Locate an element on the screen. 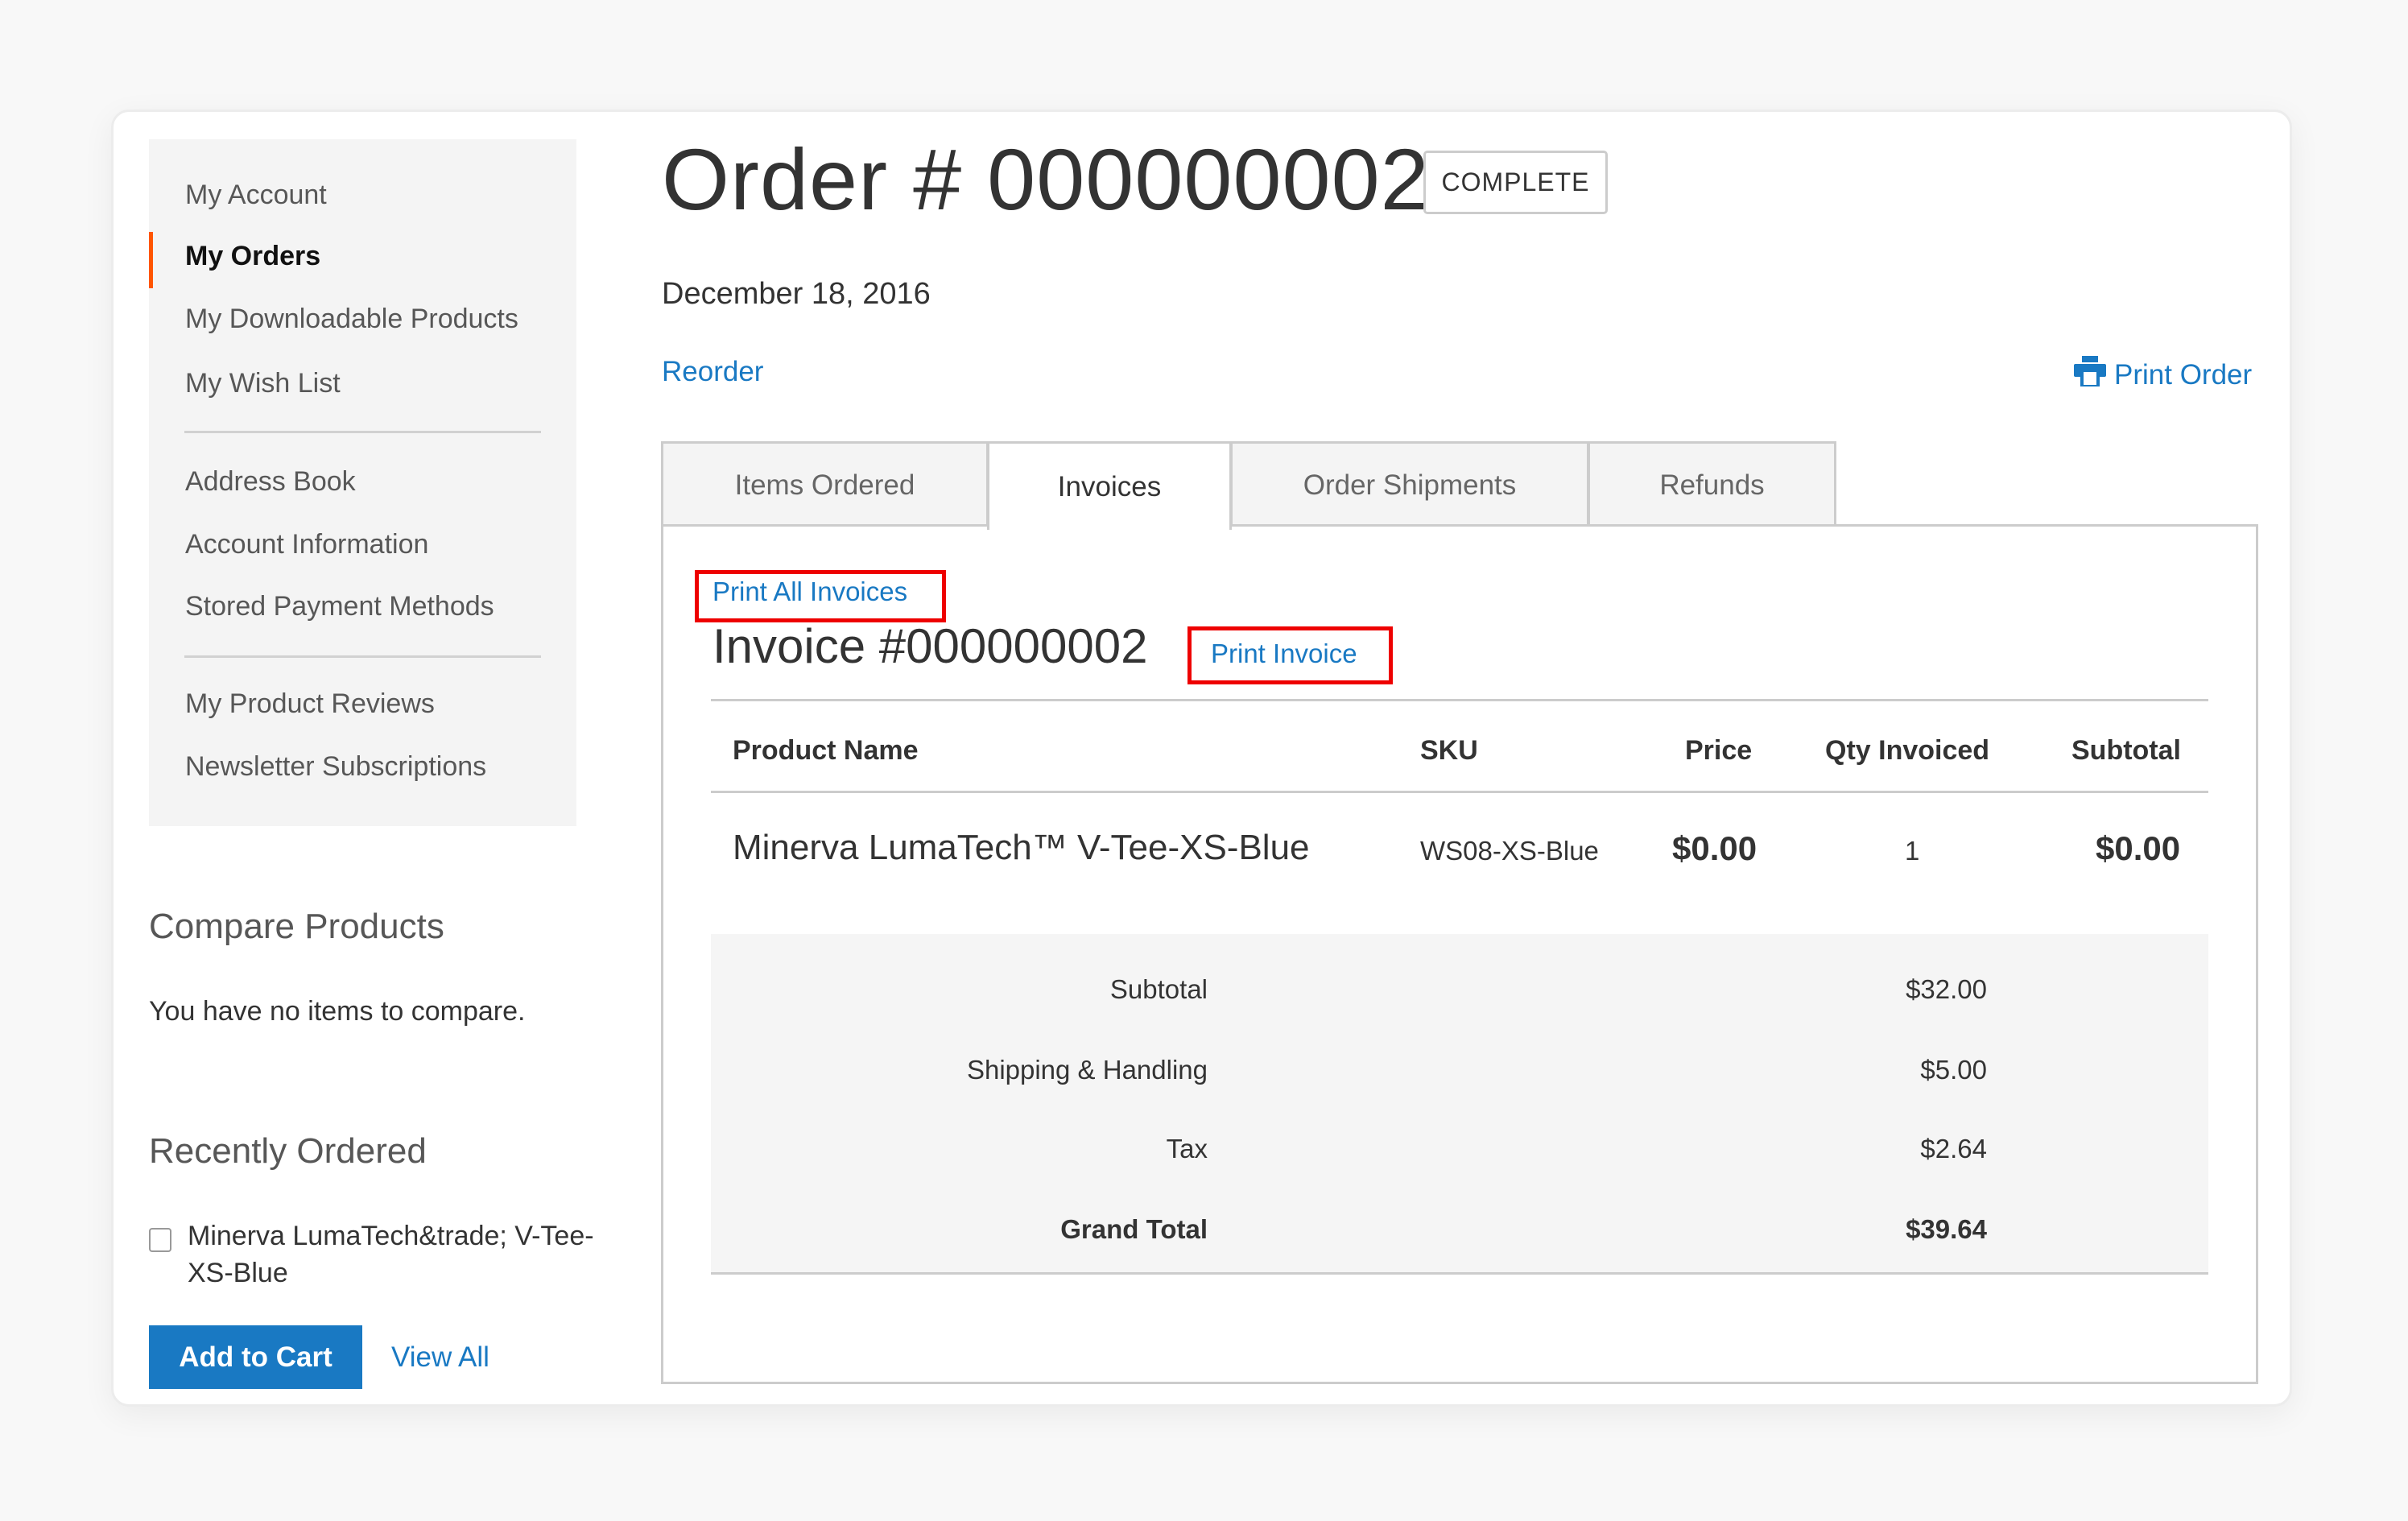 The height and width of the screenshot is (1521, 2408). sku-cell: WS08-XS-Blue is located at coordinates (1509, 851).